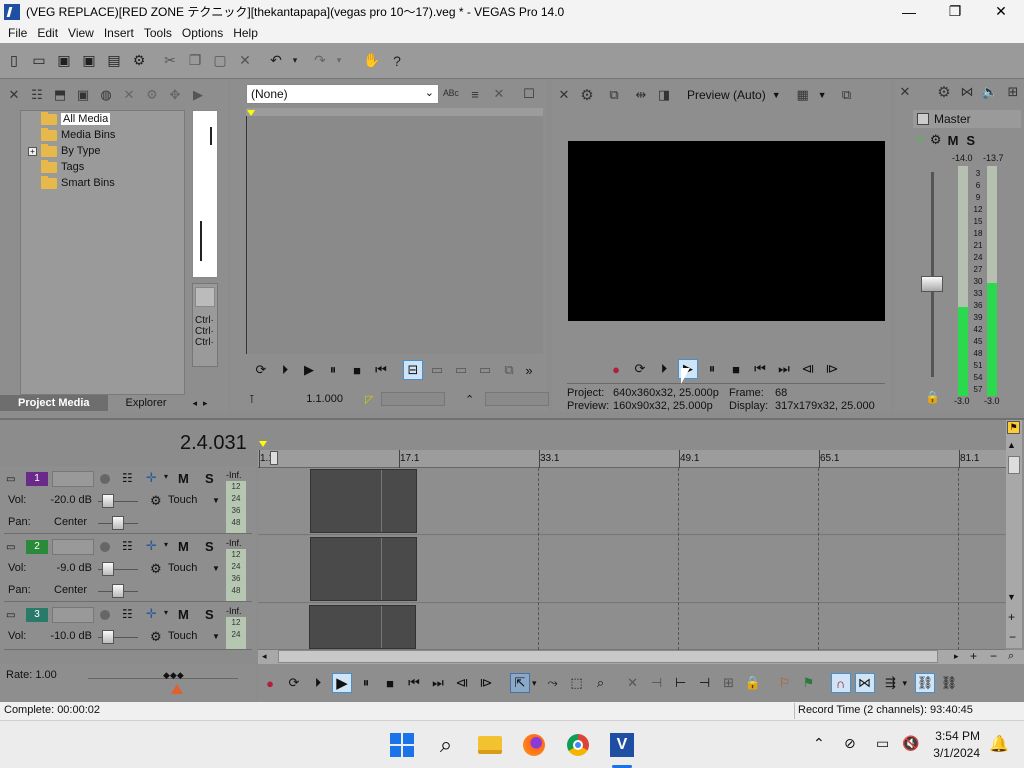  What do you see at coordinates (64, 60) in the screenshot?
I see `save-icon: ▣` at bounding box center [64, 60].